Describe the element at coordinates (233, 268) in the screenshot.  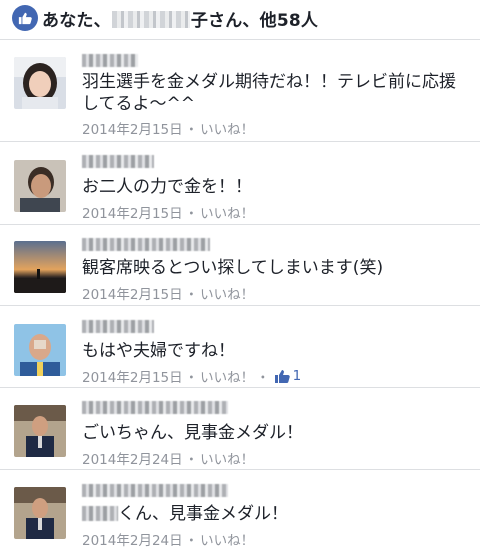
I see `comment-text: 観客席映るとつい探してしまいます(笑)` at that location.